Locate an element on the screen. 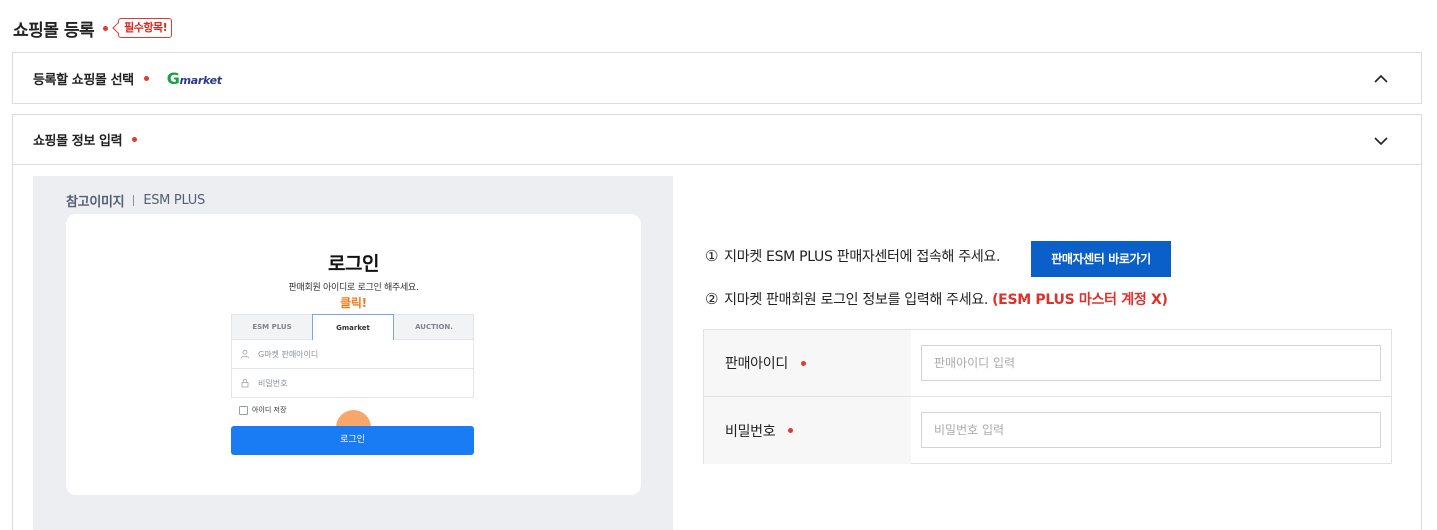 Image resolution: width=1437 pixels, height=530 pixels. gmarket-logo-text: market is located at coordinates (200, 80).